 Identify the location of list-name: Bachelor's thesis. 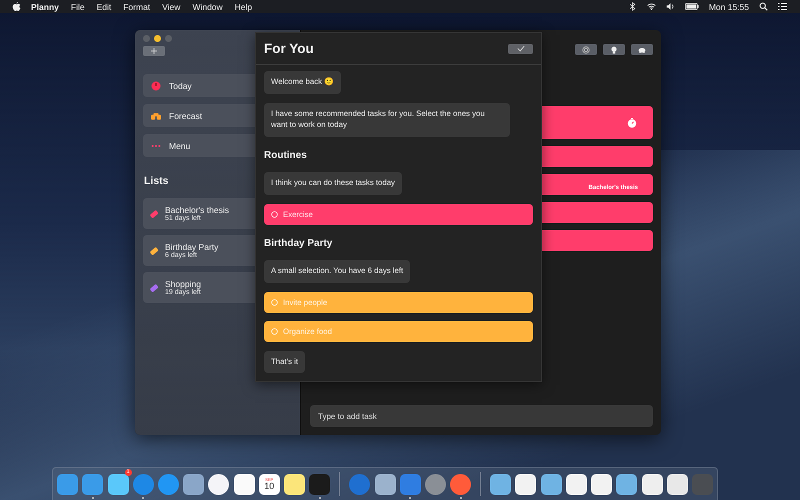
(197, 210).